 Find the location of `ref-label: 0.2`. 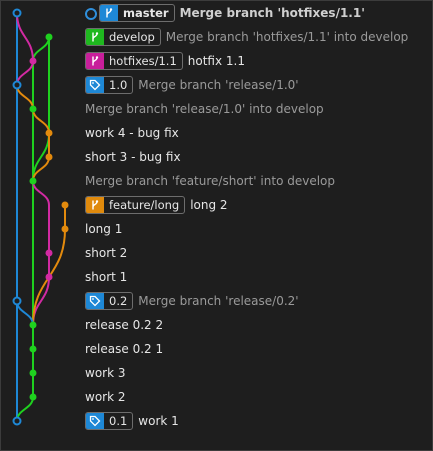

ref-label: 0.2 is located at coordinates (118, 301).